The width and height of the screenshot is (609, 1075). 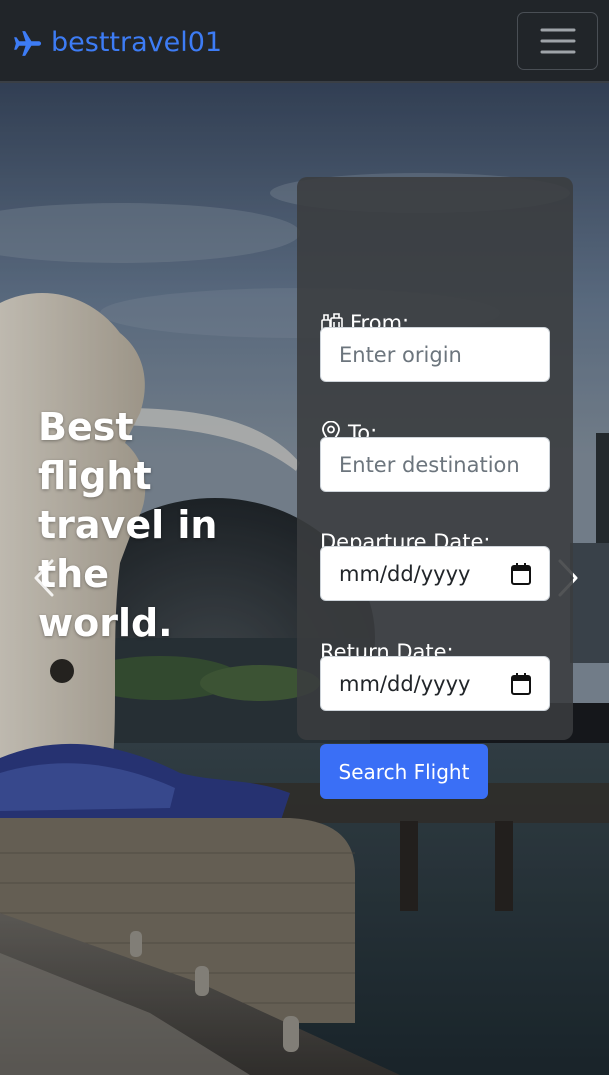 I want to click on return-date-input: mm/dd/yyyy, so click(x=435, y=683).